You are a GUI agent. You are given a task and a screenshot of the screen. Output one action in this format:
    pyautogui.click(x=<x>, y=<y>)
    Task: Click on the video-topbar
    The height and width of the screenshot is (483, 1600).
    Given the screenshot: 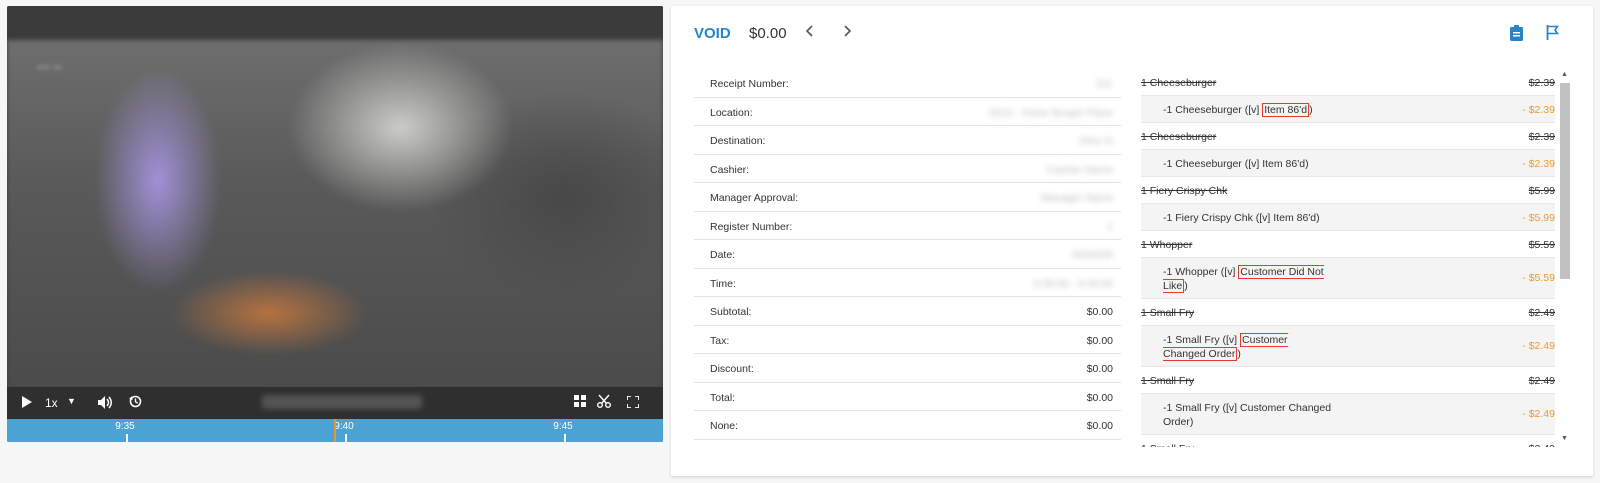 What is the action you would take?
    pyautogui.click(x=335, y=23)
    